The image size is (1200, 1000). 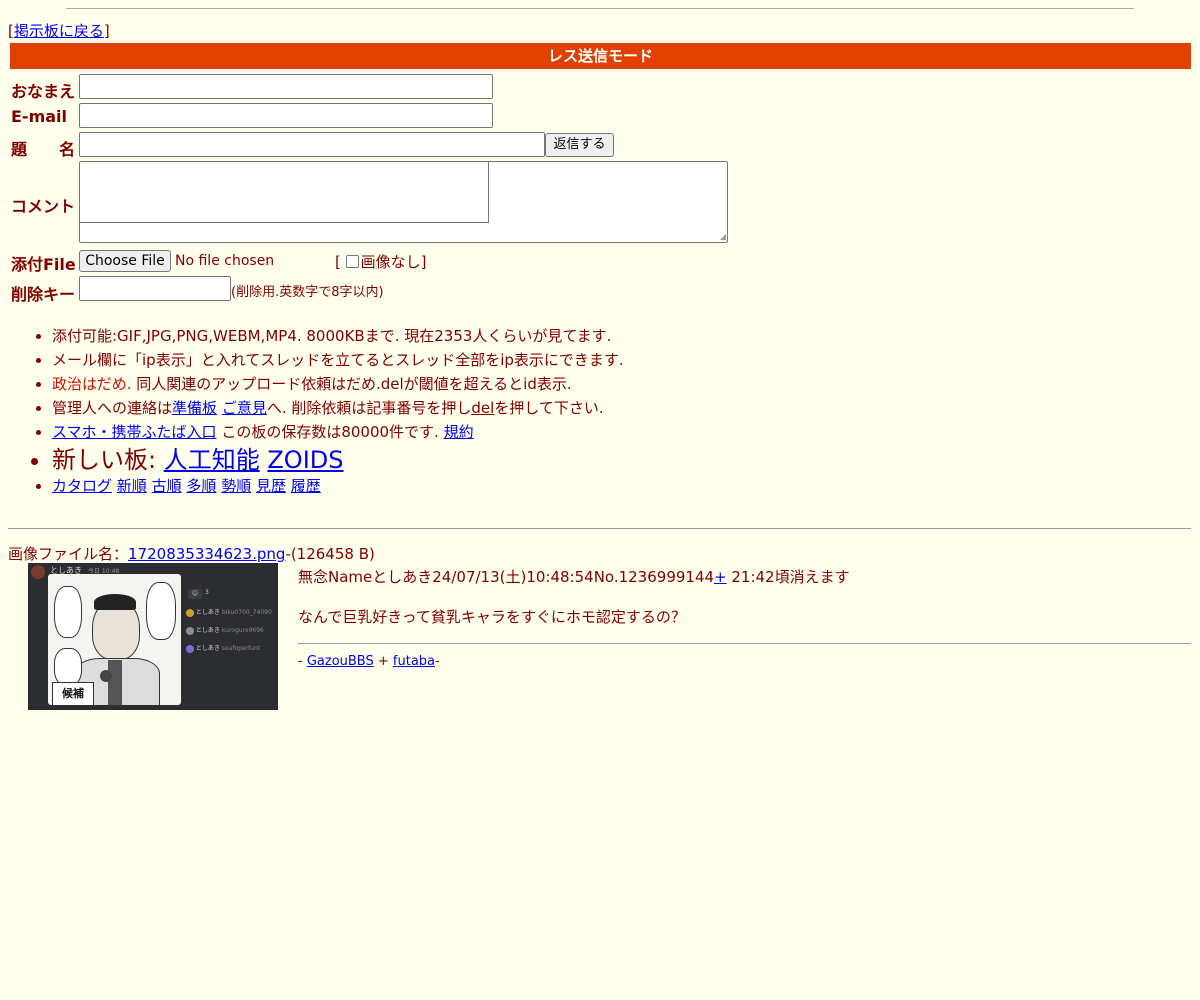 What do you see at coordinates (305, 460) in the screenshot?
I see `zoids-board-link: ZOIDS` at bounding box center [305, 460].